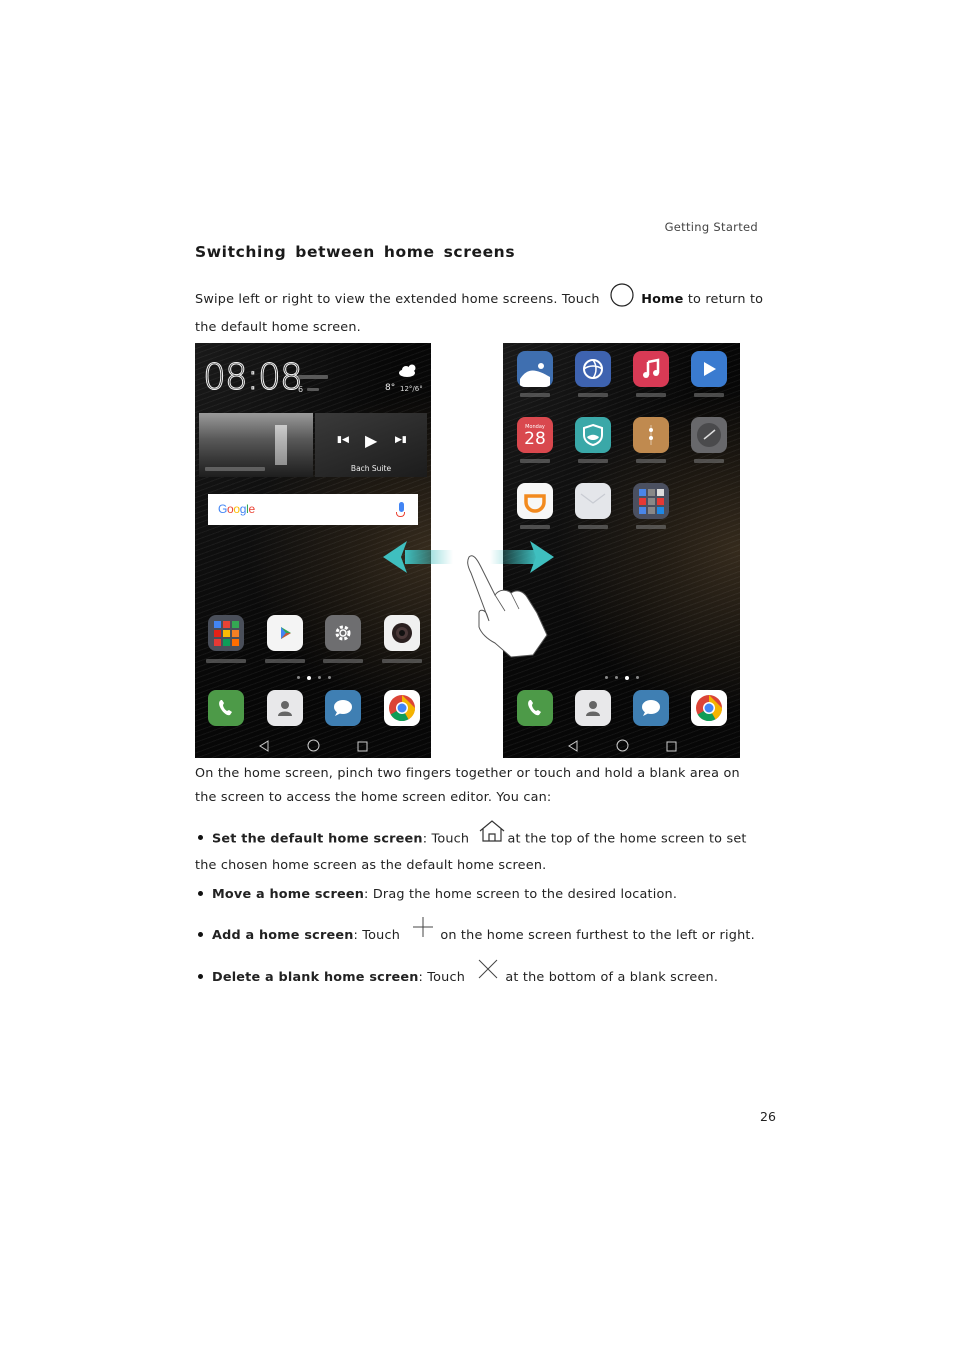 This screenshot has height=1350, width=954. What do you see at coordinates (284, 633) in the screenshot?
I see `play-store-icon` at bounding box center [284, 633].